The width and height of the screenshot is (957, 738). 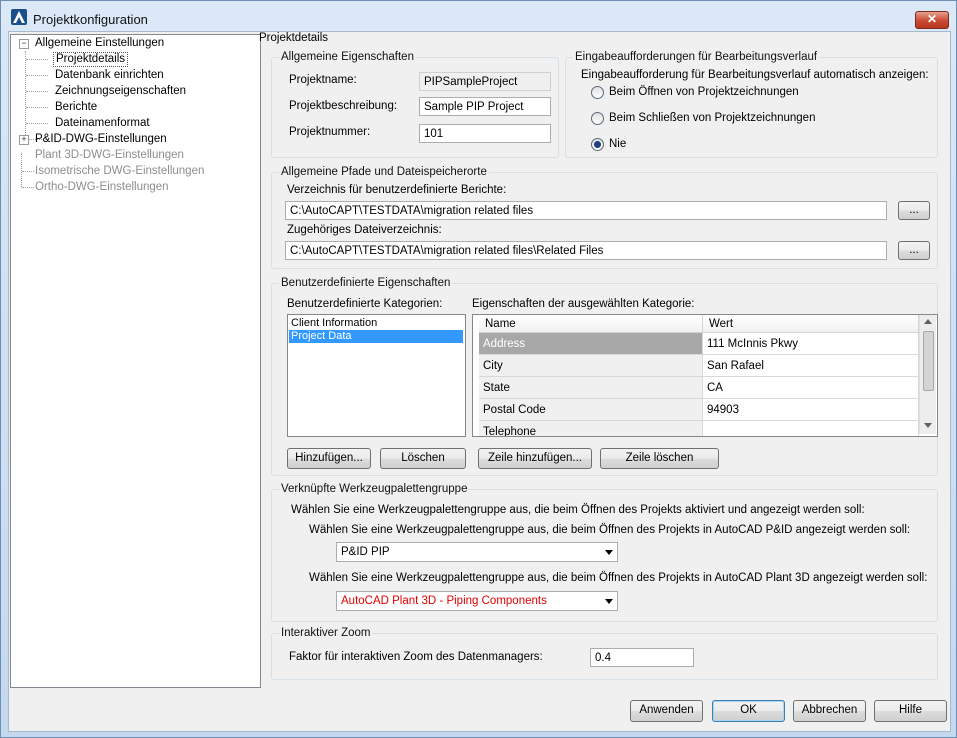 What do you see at coordinates (365, 552) in the screenshot?
I see `pid-palette-value: P&ID PIP` at bounding box center [365, 552].